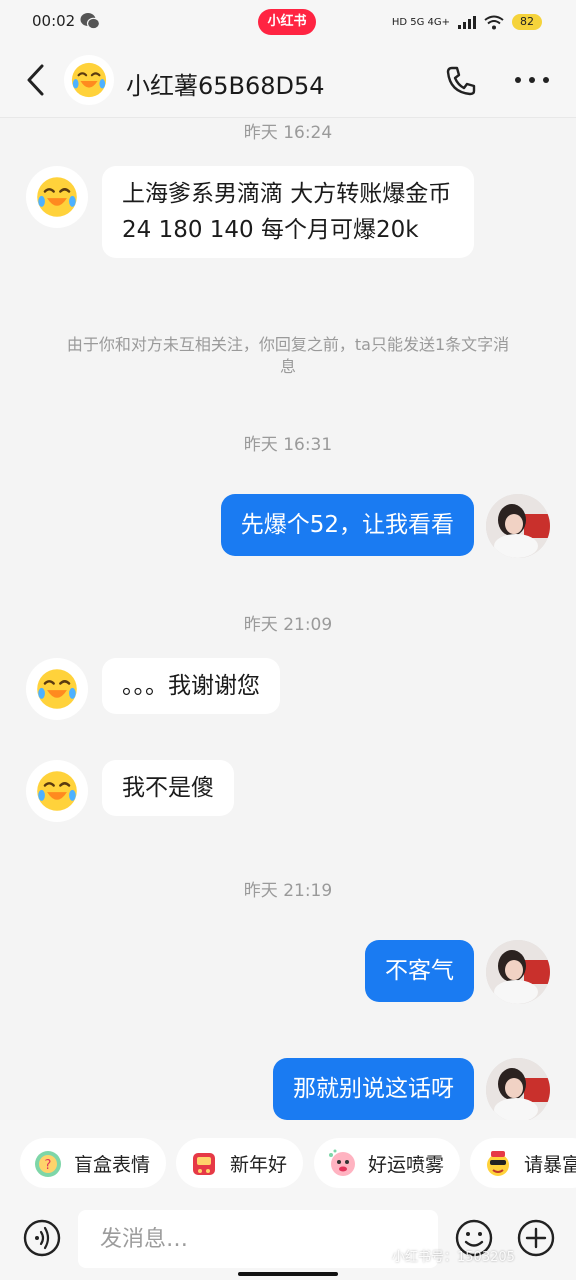 This screenshot has width=576, height=1280. Describe the element at coordinates (90, 21) in the screenshot. I see `wechat-notification-icon` at that location.